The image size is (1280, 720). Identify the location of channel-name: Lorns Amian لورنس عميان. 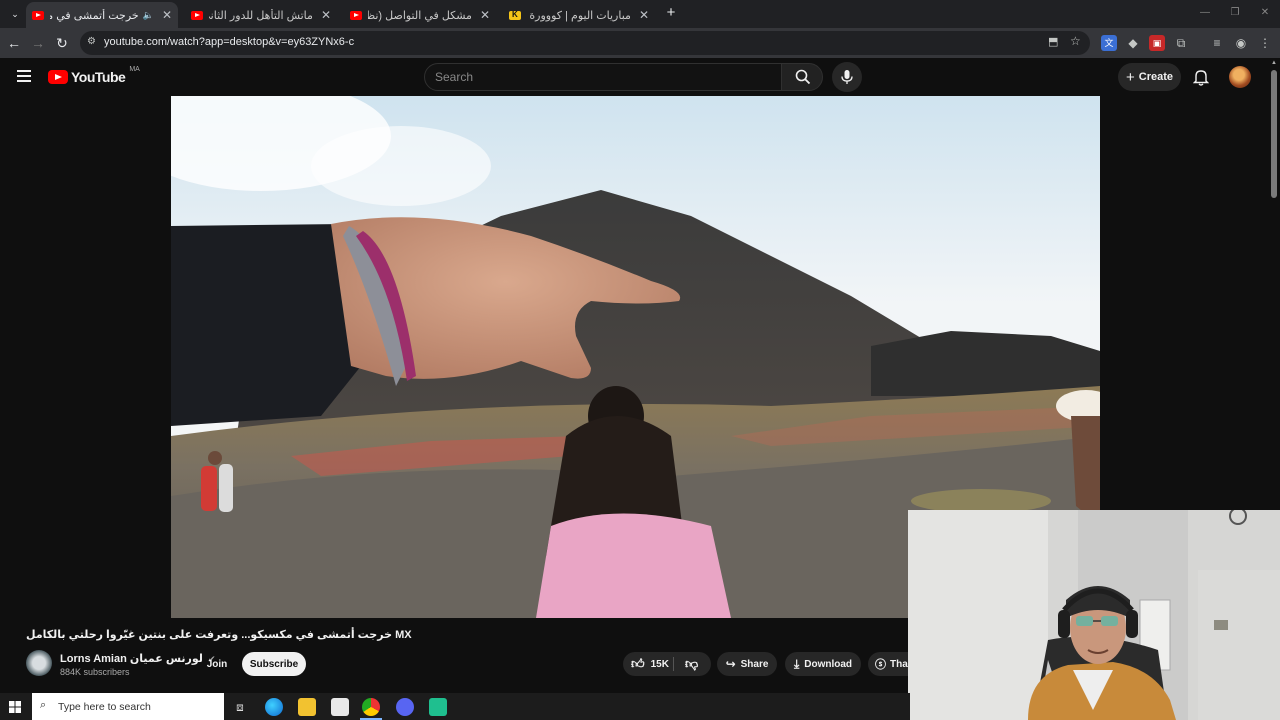
(131, 659).